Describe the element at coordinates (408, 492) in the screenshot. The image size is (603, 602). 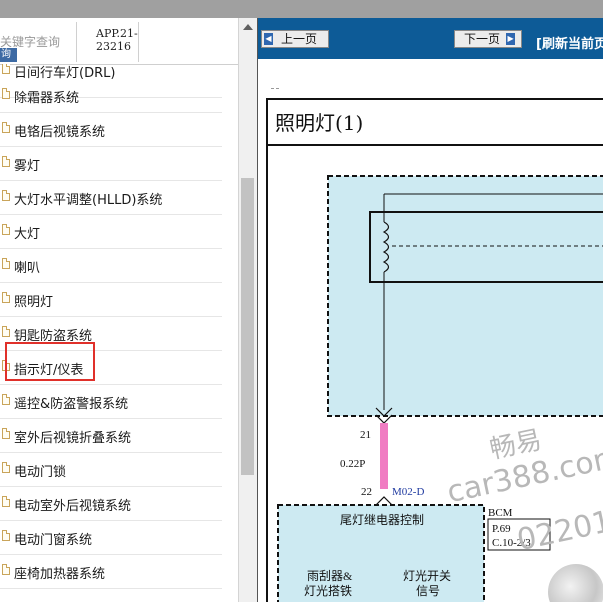
I see `connector-id: M02-D` at that location.